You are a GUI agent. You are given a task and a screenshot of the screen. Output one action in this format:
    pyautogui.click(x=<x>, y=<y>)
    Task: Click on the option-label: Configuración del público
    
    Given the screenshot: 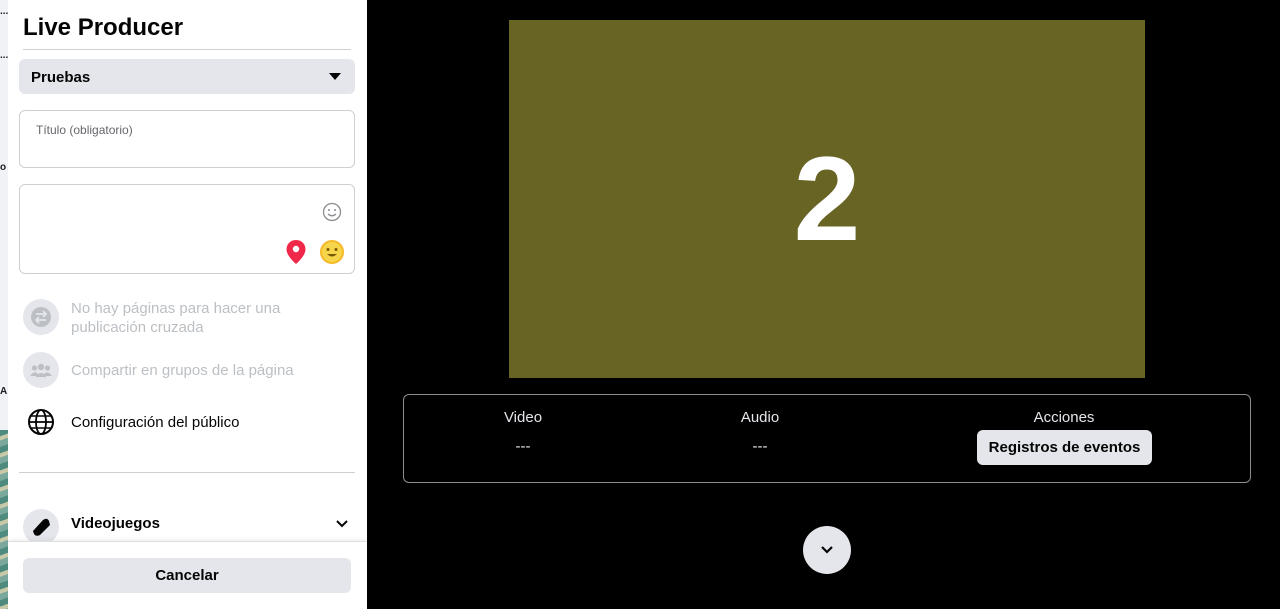 What is the action you would take?
    pyautogui.click(x=155, y=422)
    